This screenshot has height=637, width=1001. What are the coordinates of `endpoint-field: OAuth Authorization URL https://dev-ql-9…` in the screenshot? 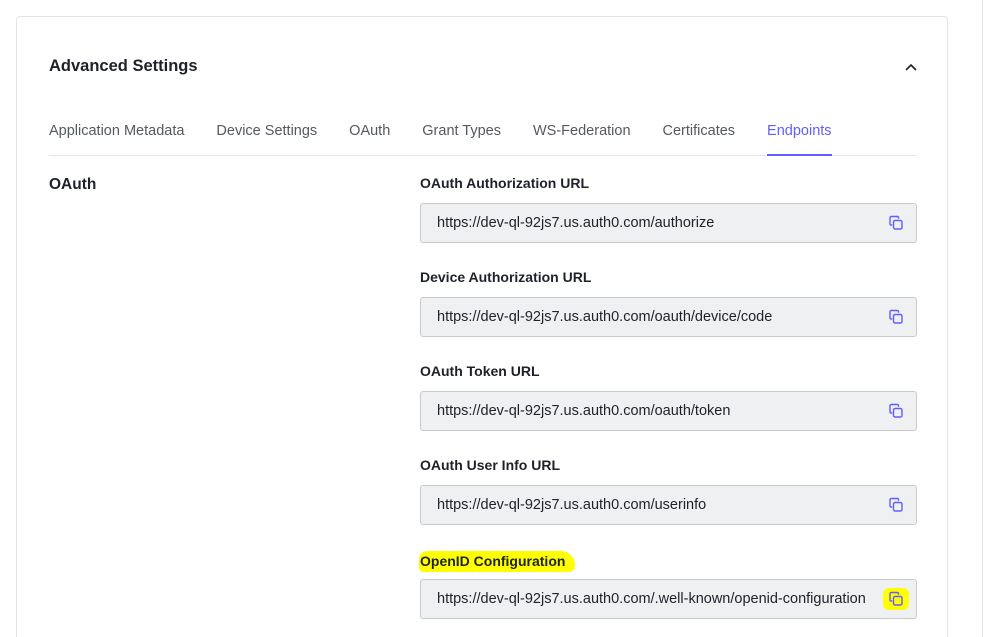 It's located at (668, 222).